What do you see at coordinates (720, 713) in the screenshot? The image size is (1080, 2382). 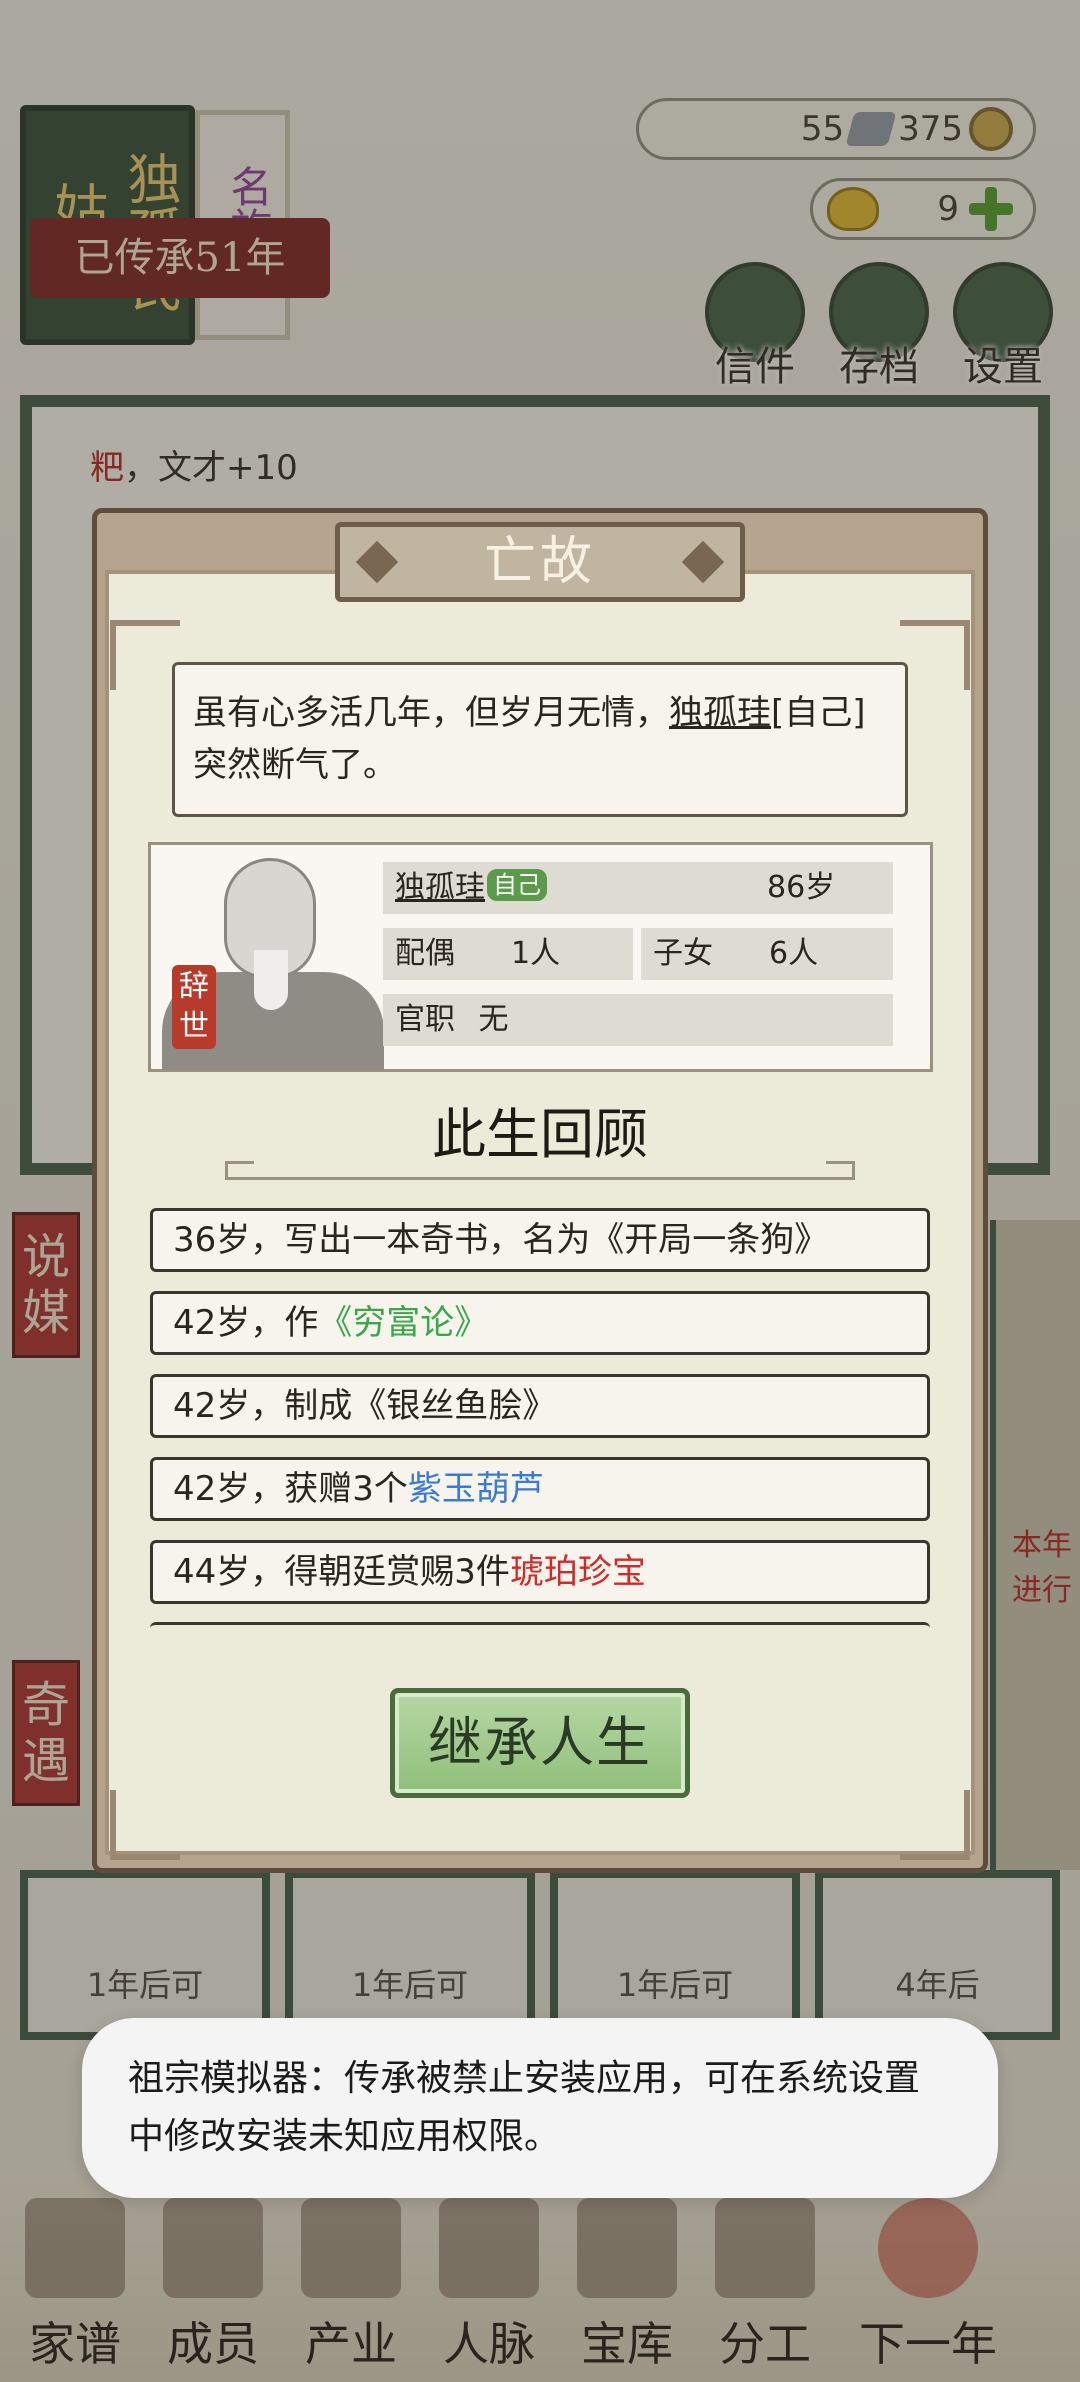 I see `message-name-link: 独孤珪` at bounding box center [720, 713].